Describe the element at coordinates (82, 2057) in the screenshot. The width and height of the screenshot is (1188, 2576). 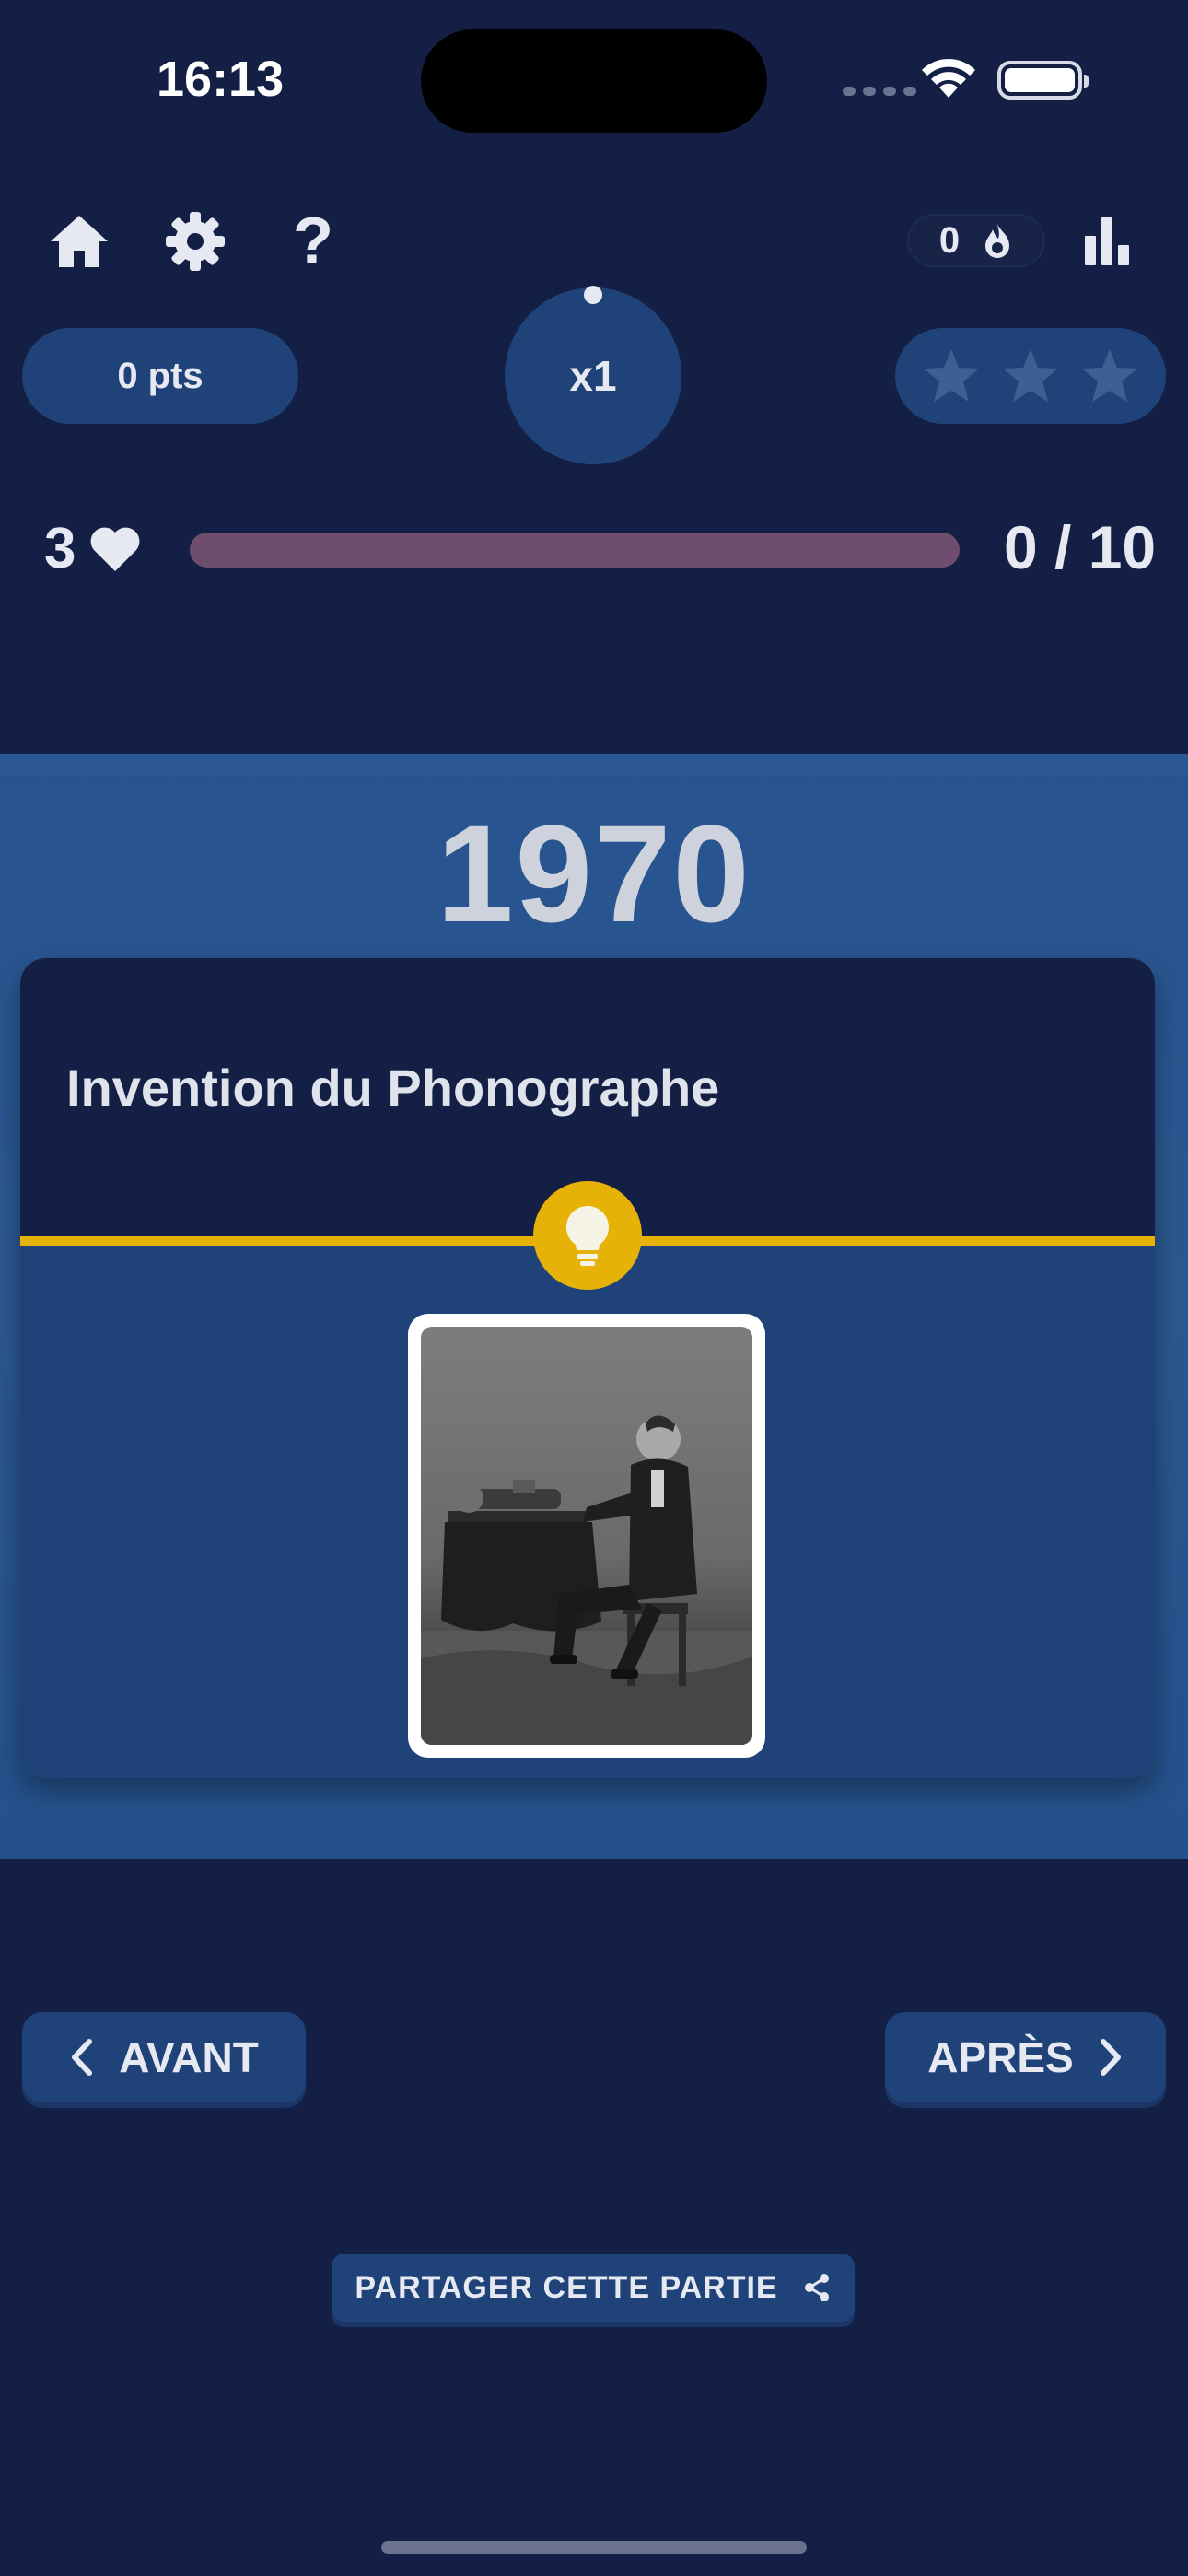
I see `chevron-left-icon` at that location.